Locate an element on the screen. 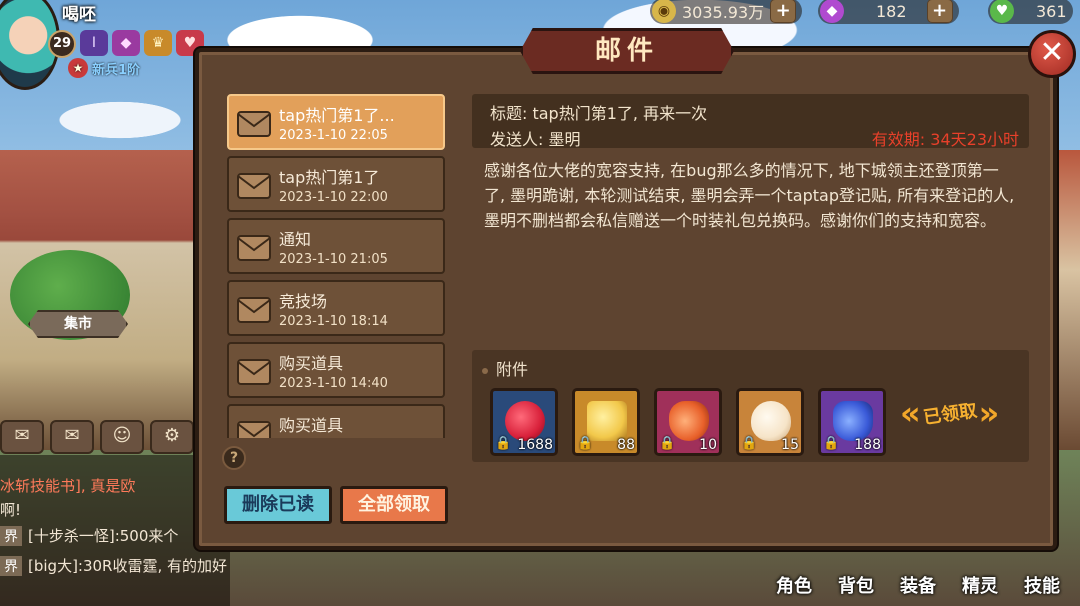  attachments-label: 附件 is located at coordinates (505, 368).